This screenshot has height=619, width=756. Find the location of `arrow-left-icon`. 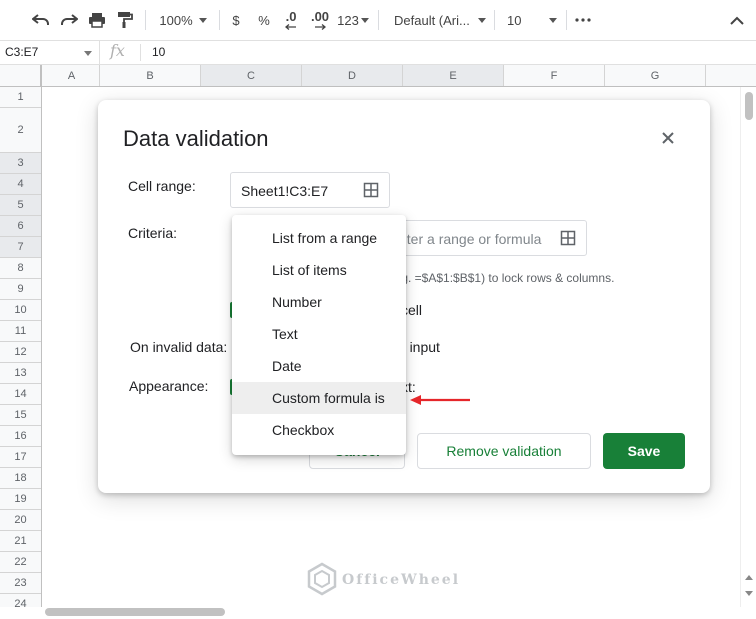

arrow-left-icon is located at coordinates (290, 27).